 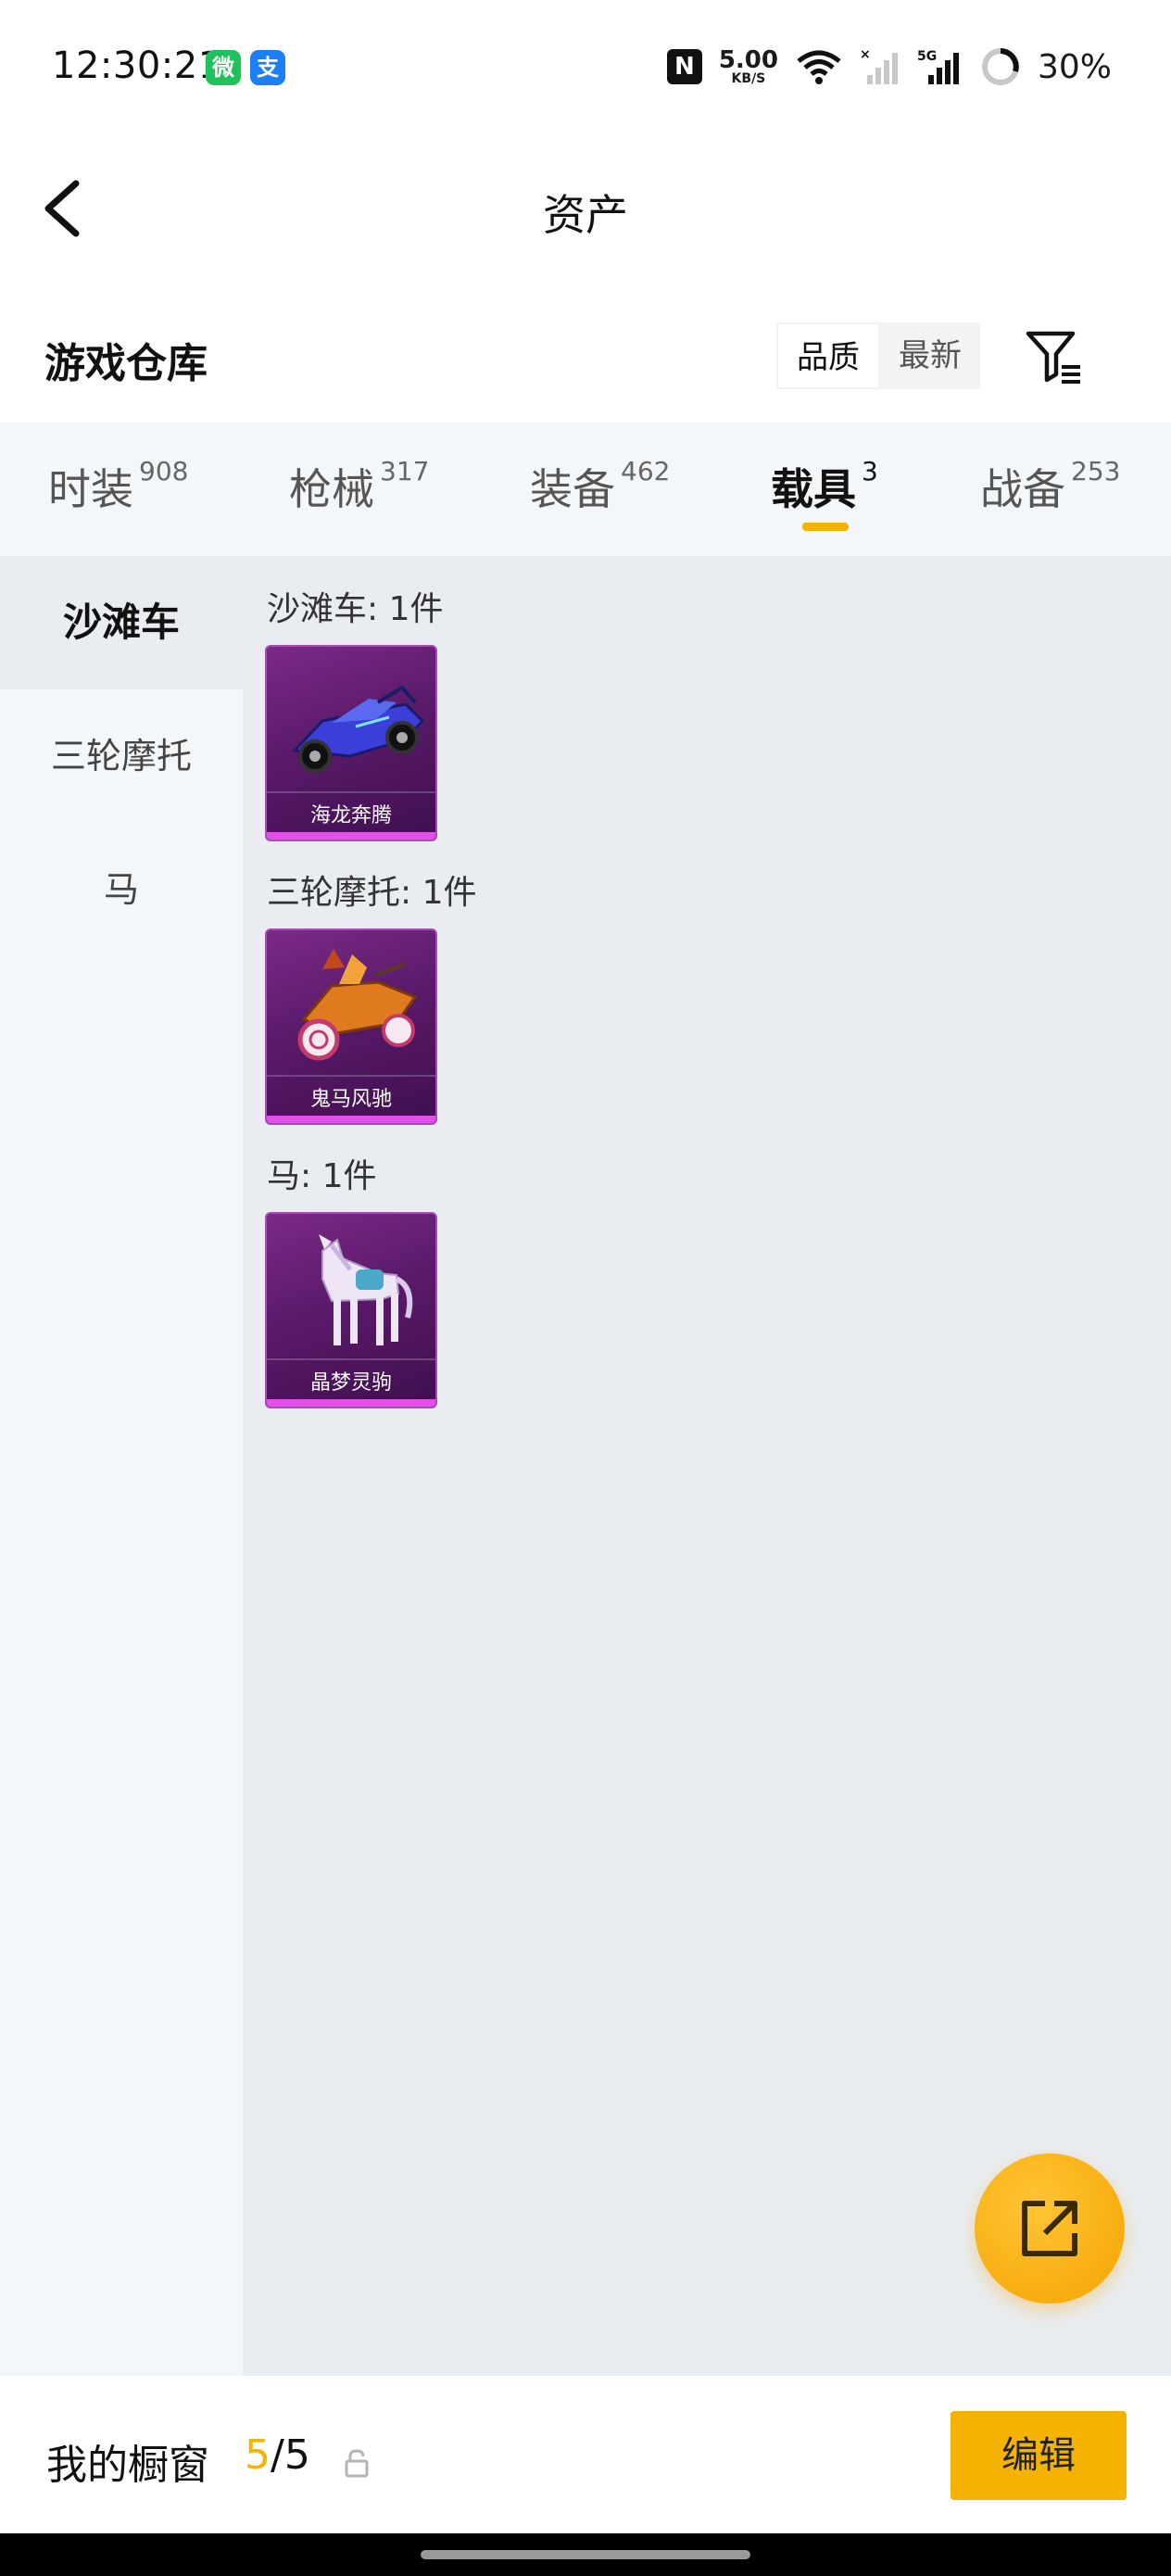 I want to click on system-nav-bar, so click(x=585, y=2554).